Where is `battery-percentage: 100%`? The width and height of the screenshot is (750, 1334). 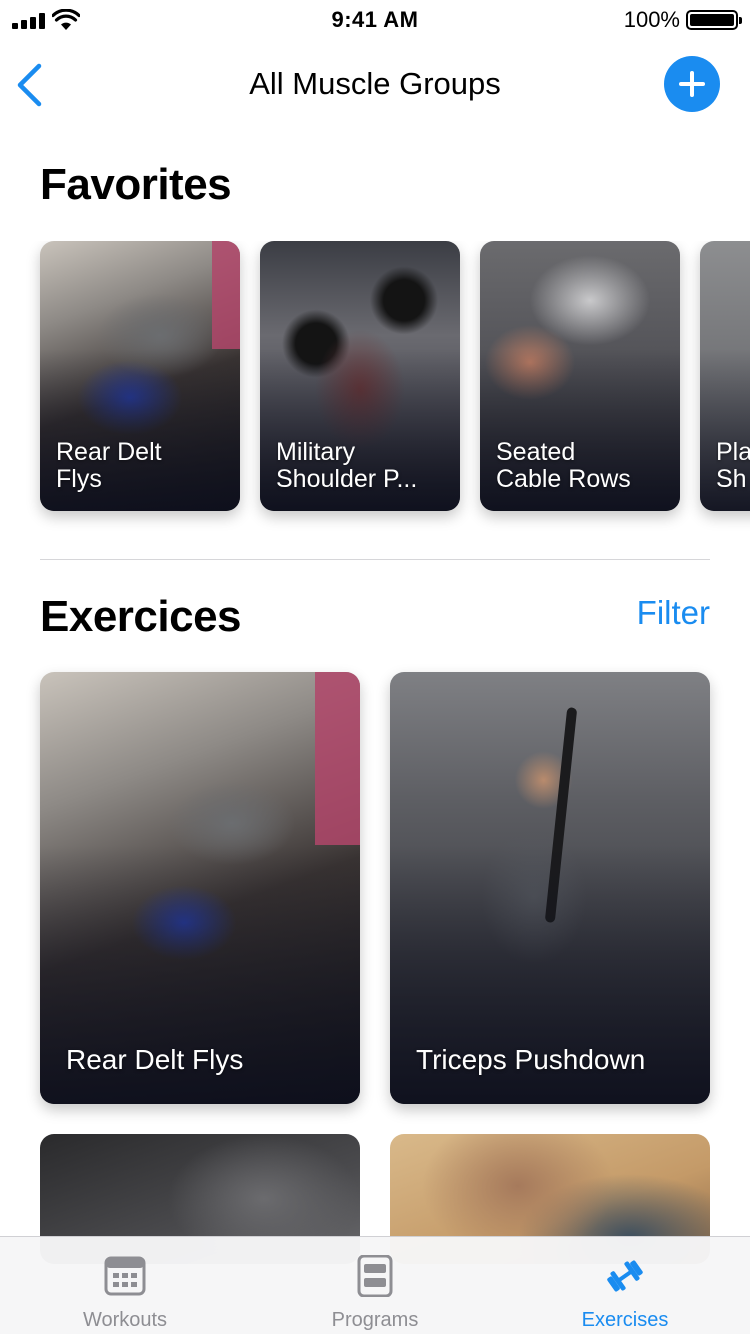
battery-percentage: 100% is located at coordinates (651, 19).